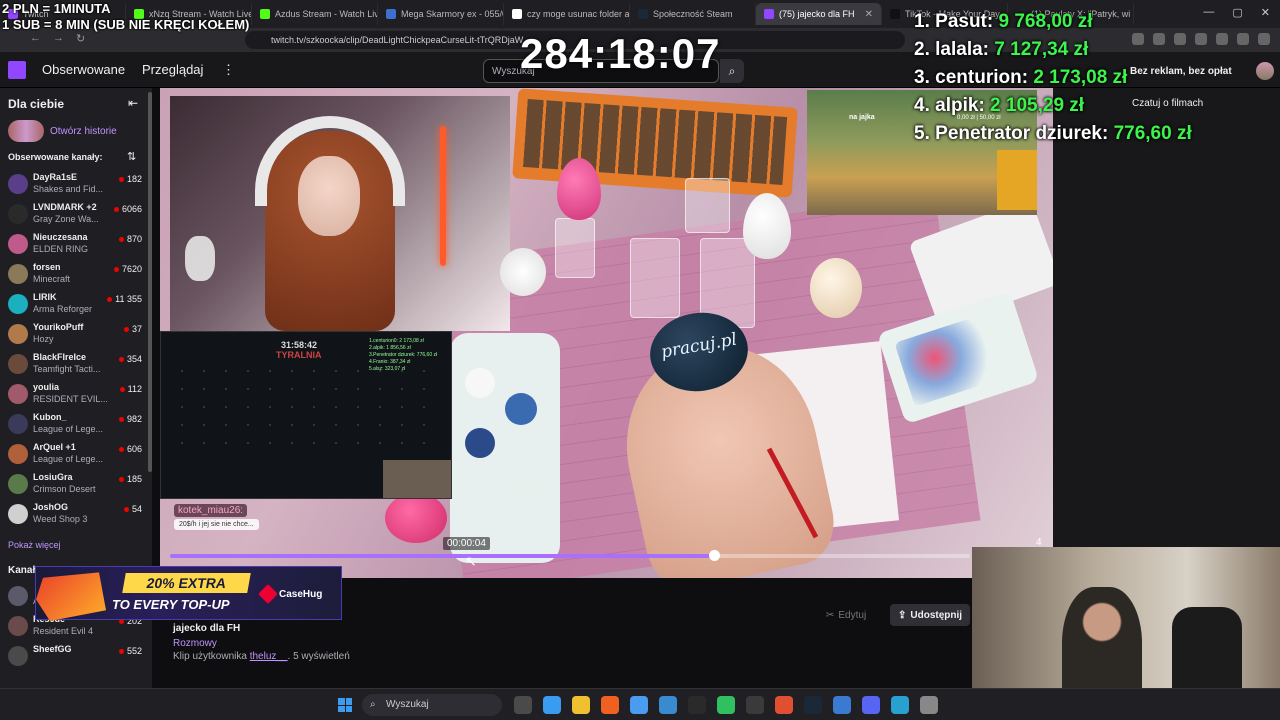  What do you see at coordinates (188, 593) in the screenshot?
I see `ad-banner: 20% EXTRA TO EVERY TOP-UP CaseHug` at bounding box center [188, 593].